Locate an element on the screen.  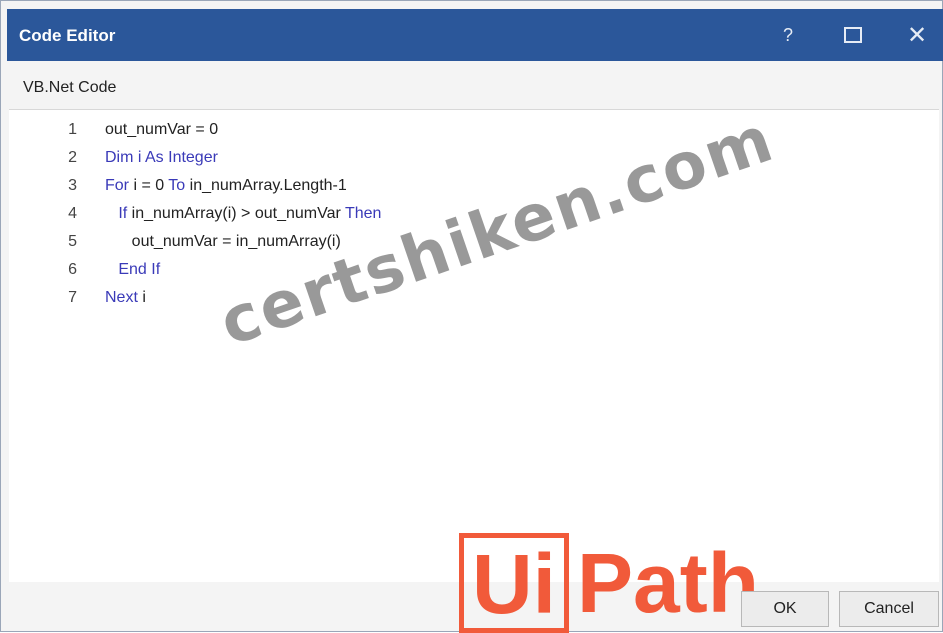
code-keyword: End If is located at coordinates (133, 269).